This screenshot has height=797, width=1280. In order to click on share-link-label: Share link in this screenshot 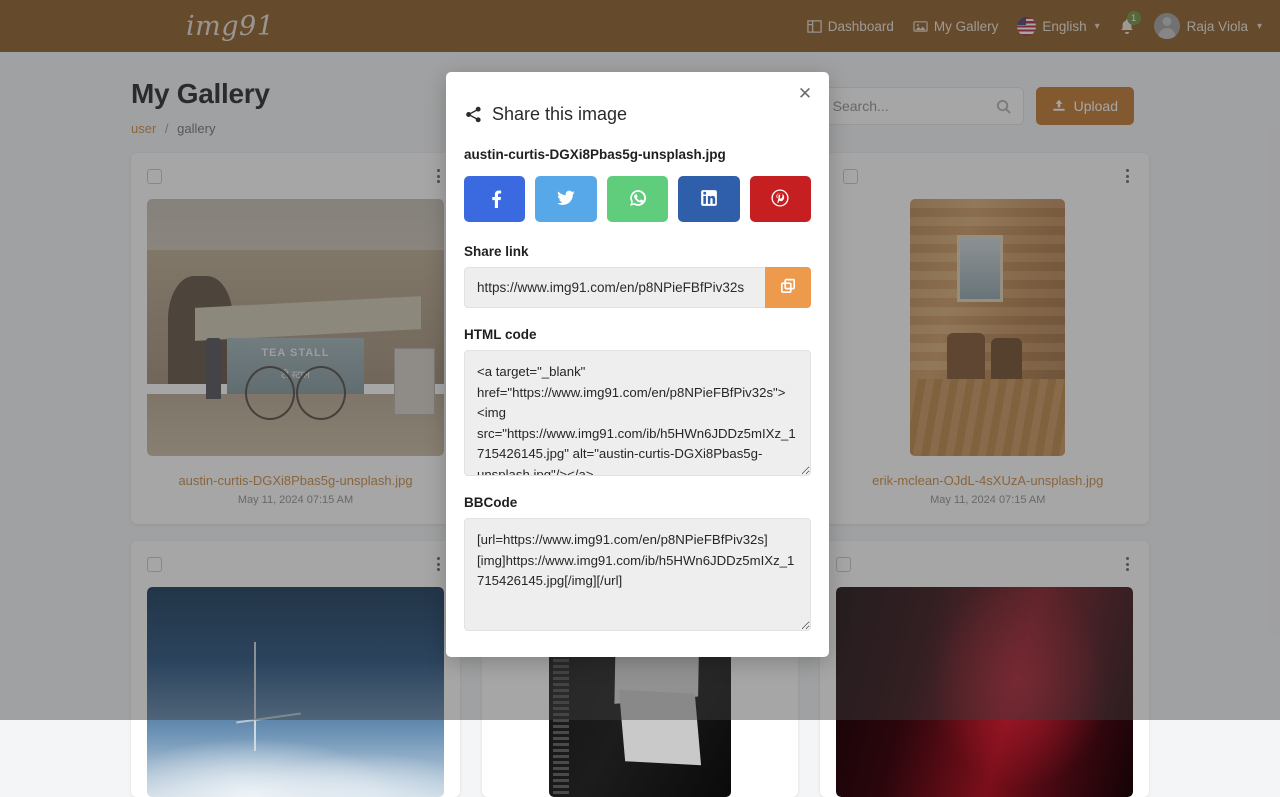, I will do `click(637, 251)`.